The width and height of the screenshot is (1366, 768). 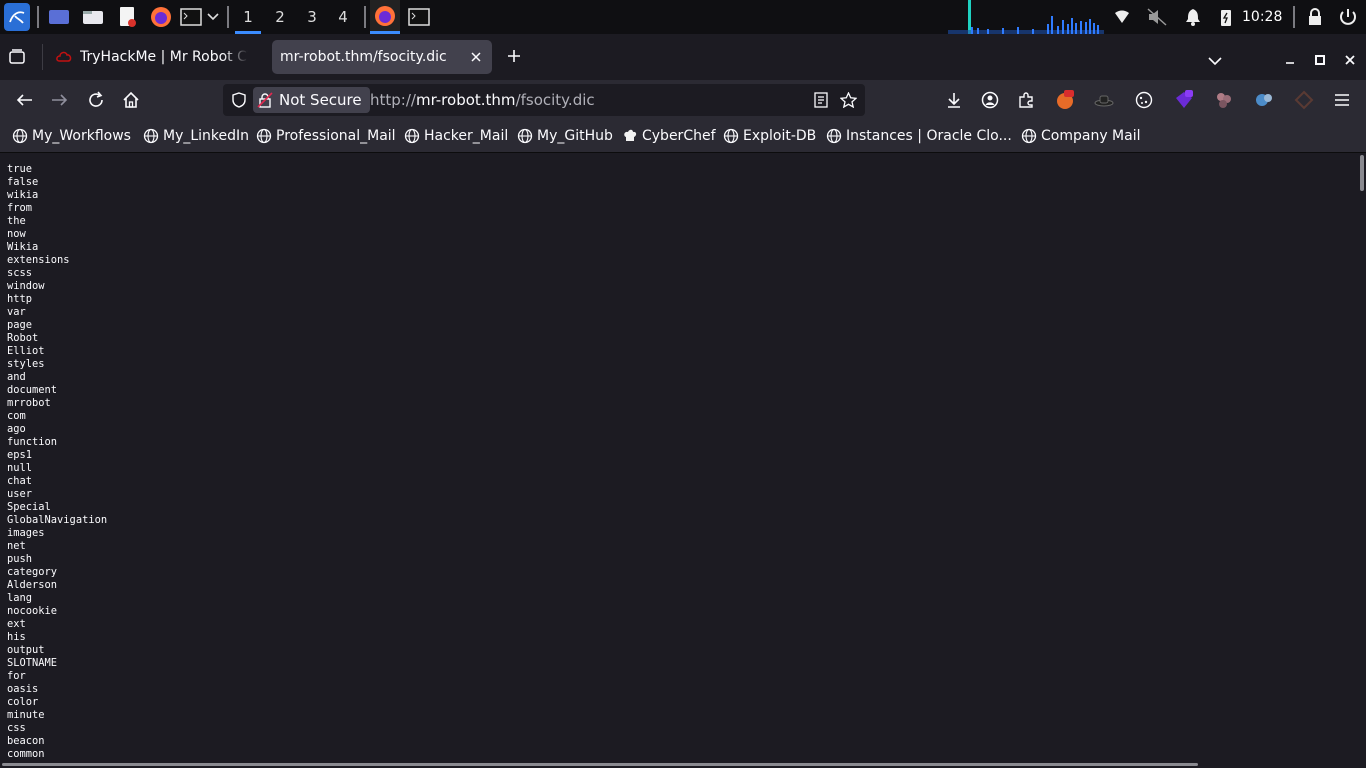 I want to click on bookmark-company-mail: Company Mail, so click(x=1081, y=136).